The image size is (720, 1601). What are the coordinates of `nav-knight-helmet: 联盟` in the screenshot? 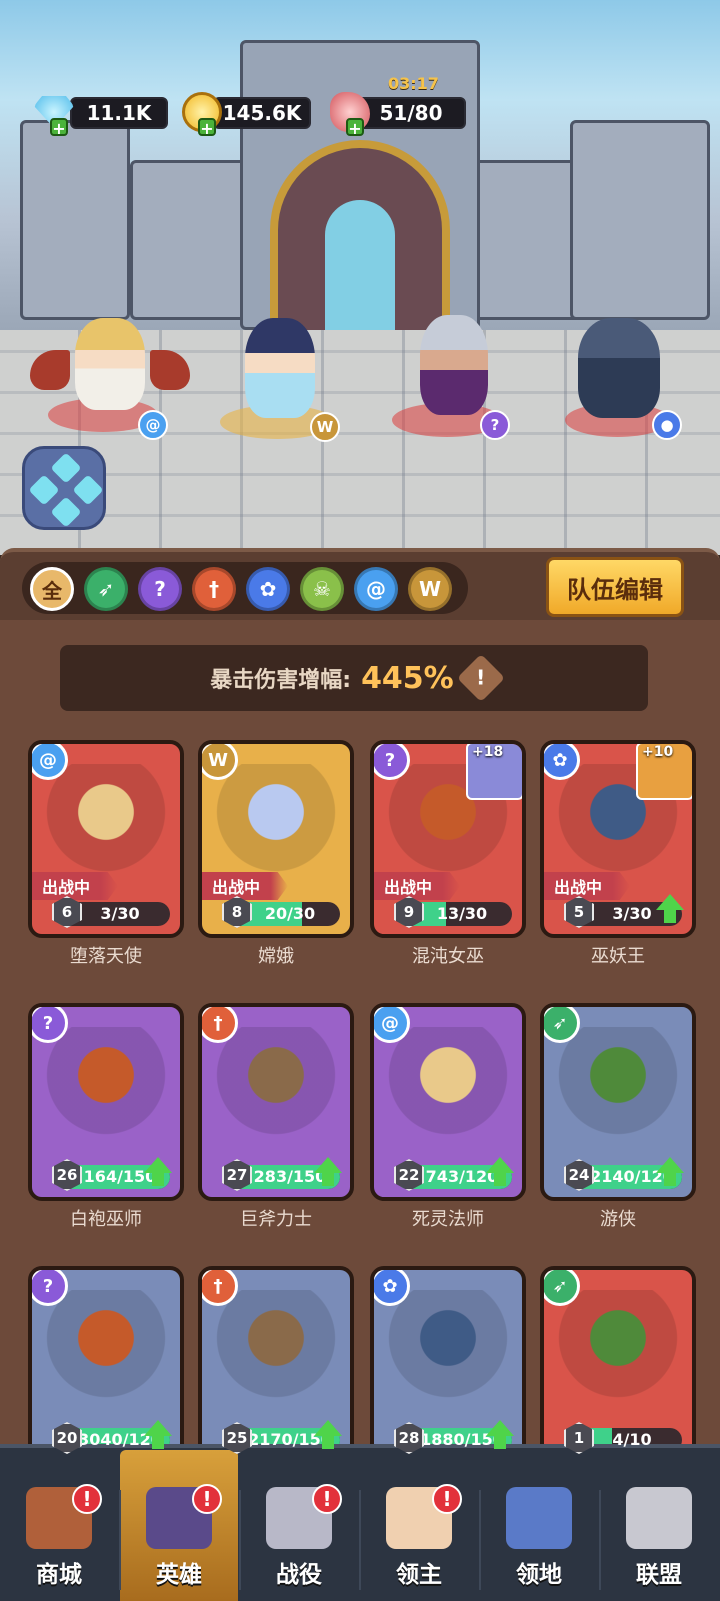 It's located at (659, 1525).